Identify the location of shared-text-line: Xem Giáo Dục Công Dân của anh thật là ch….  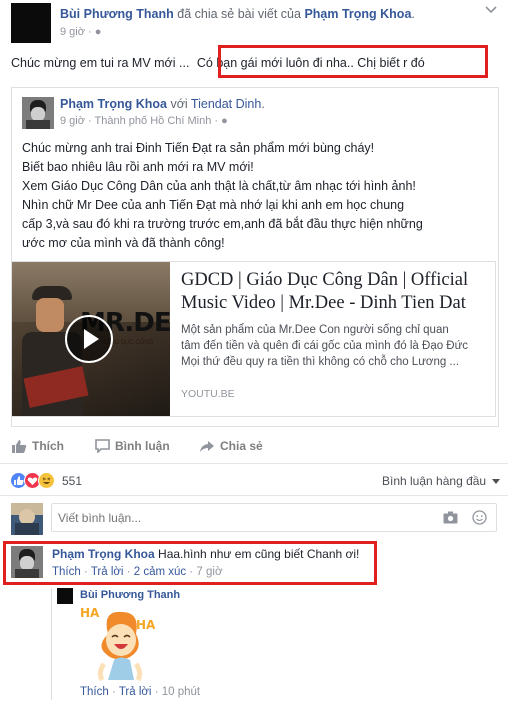
(219, 186).